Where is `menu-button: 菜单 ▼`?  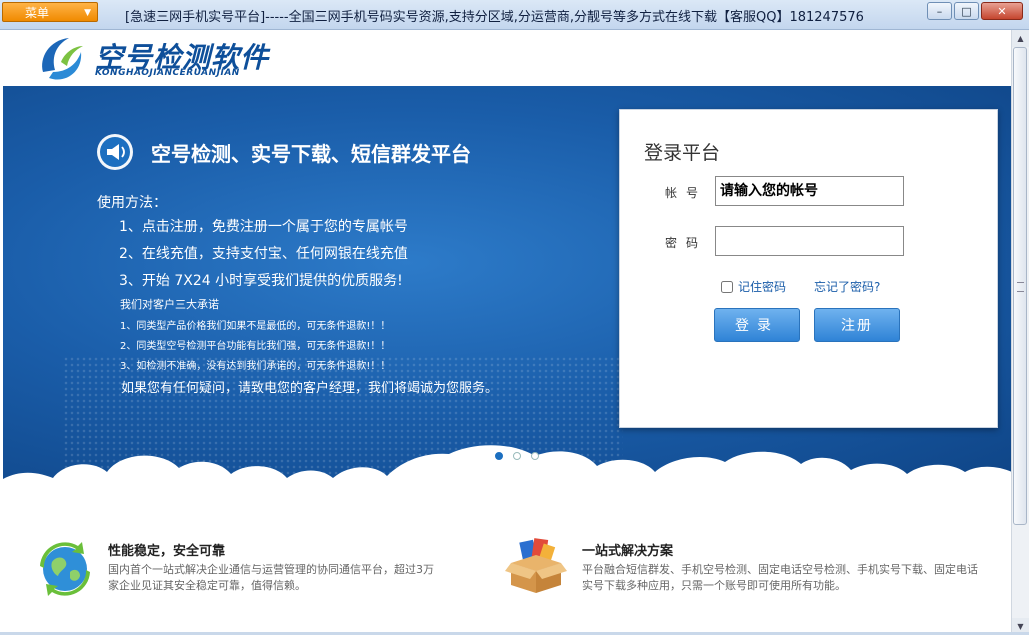 menu-button: 菜单 ▼ is located at coordinates (50, 12).